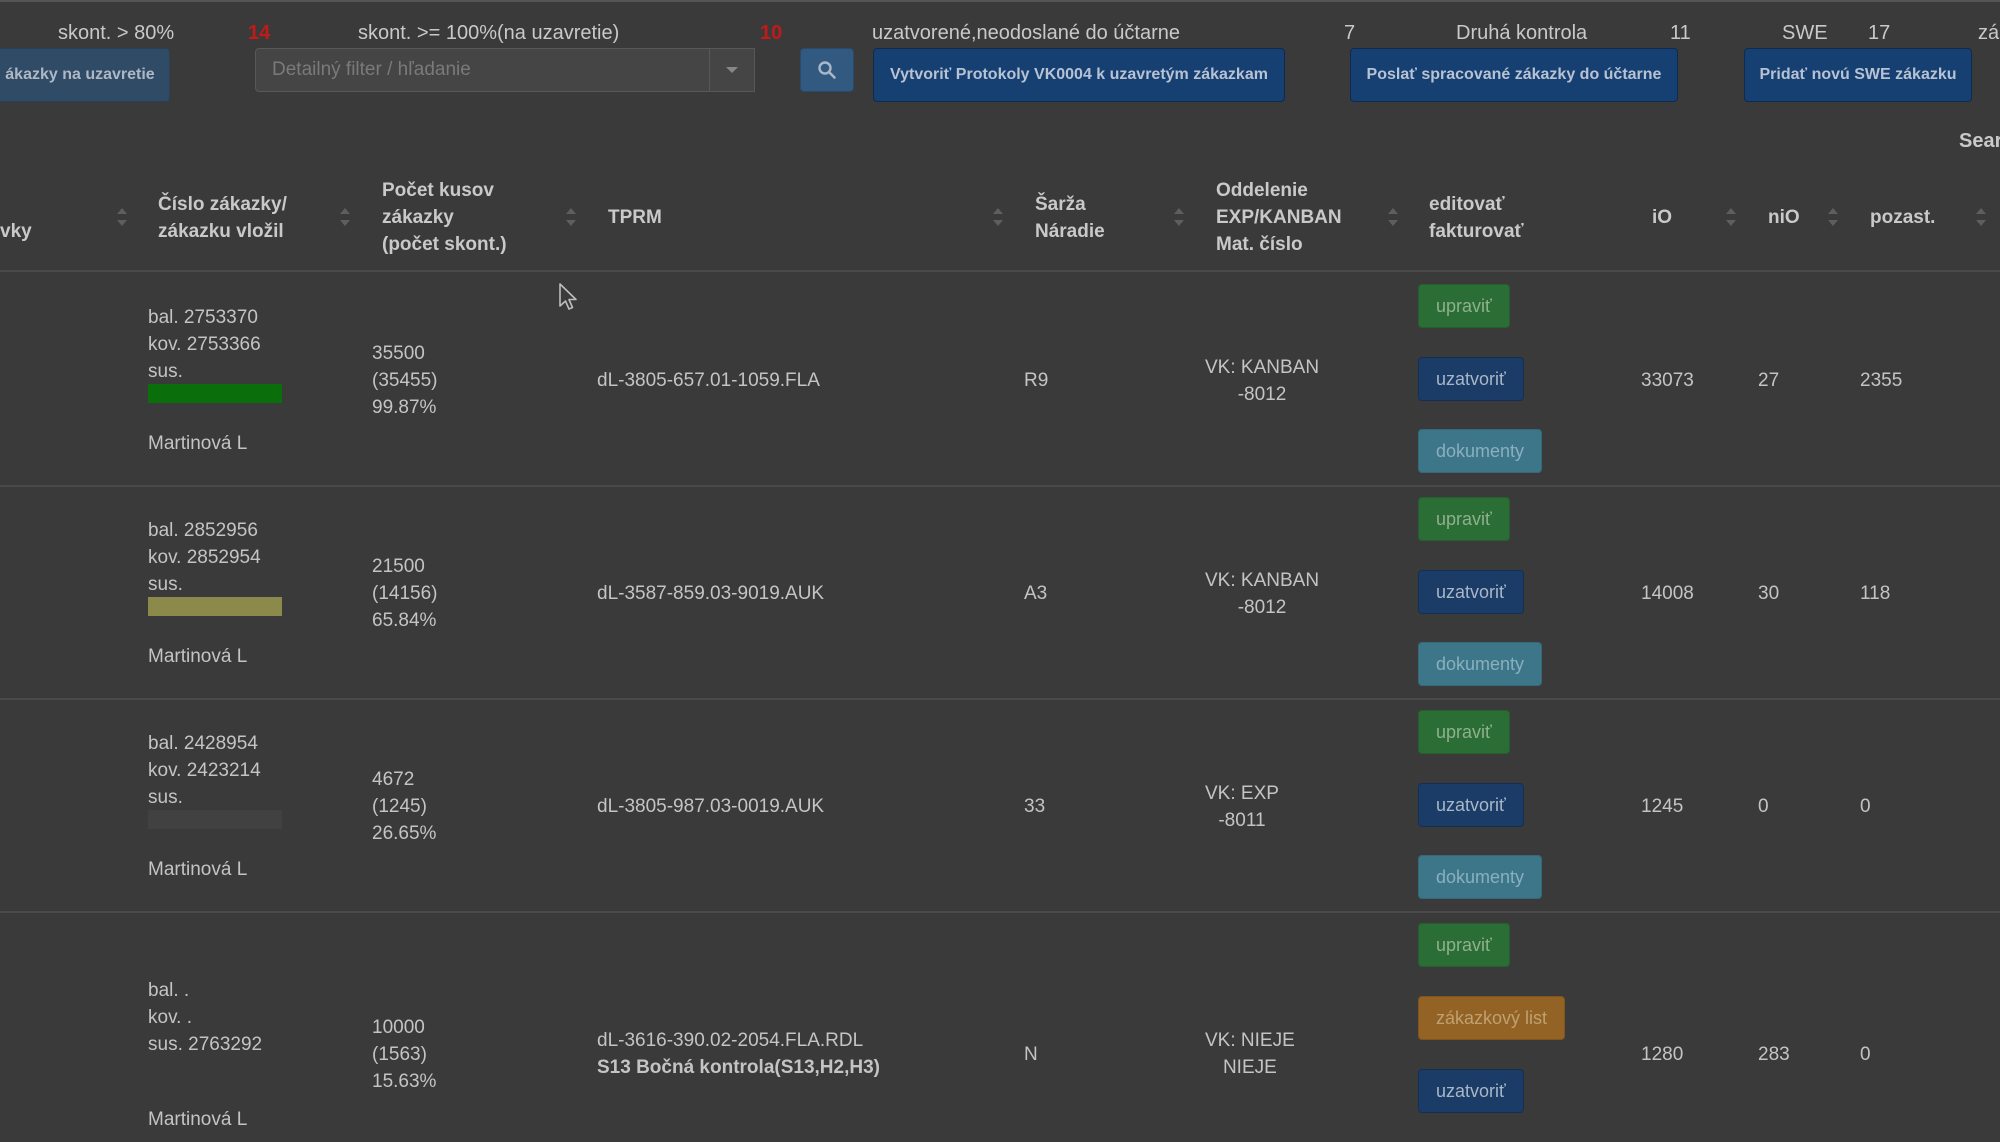 This screenshot has width=2000, height=1142. I want to click on filter-input, so click(482, 70).